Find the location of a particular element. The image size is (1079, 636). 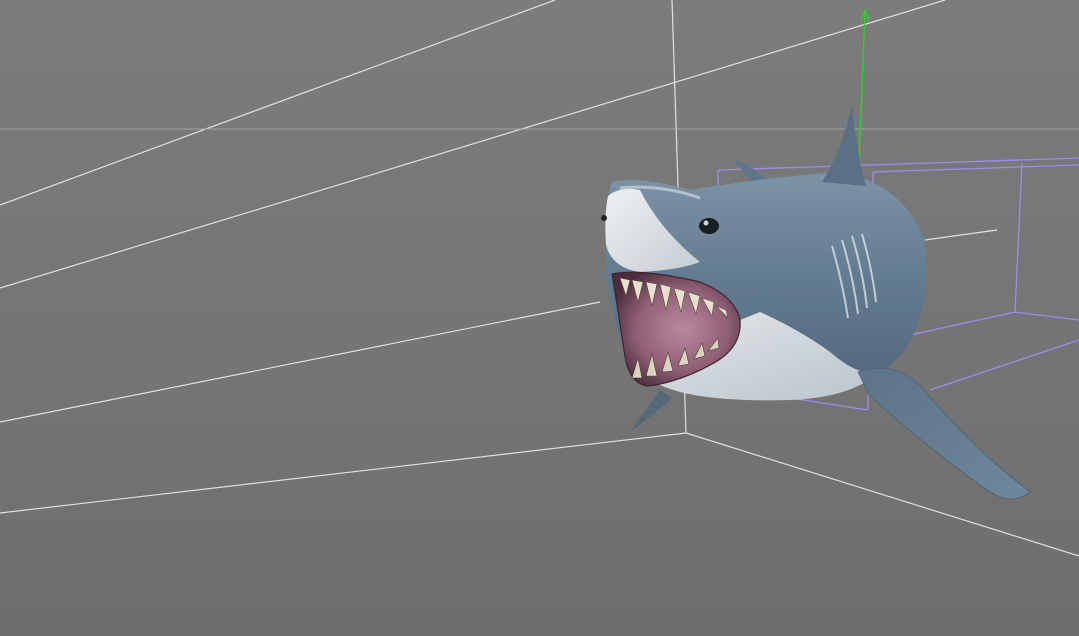

shark-nostril is located at coordinates (604, 218).